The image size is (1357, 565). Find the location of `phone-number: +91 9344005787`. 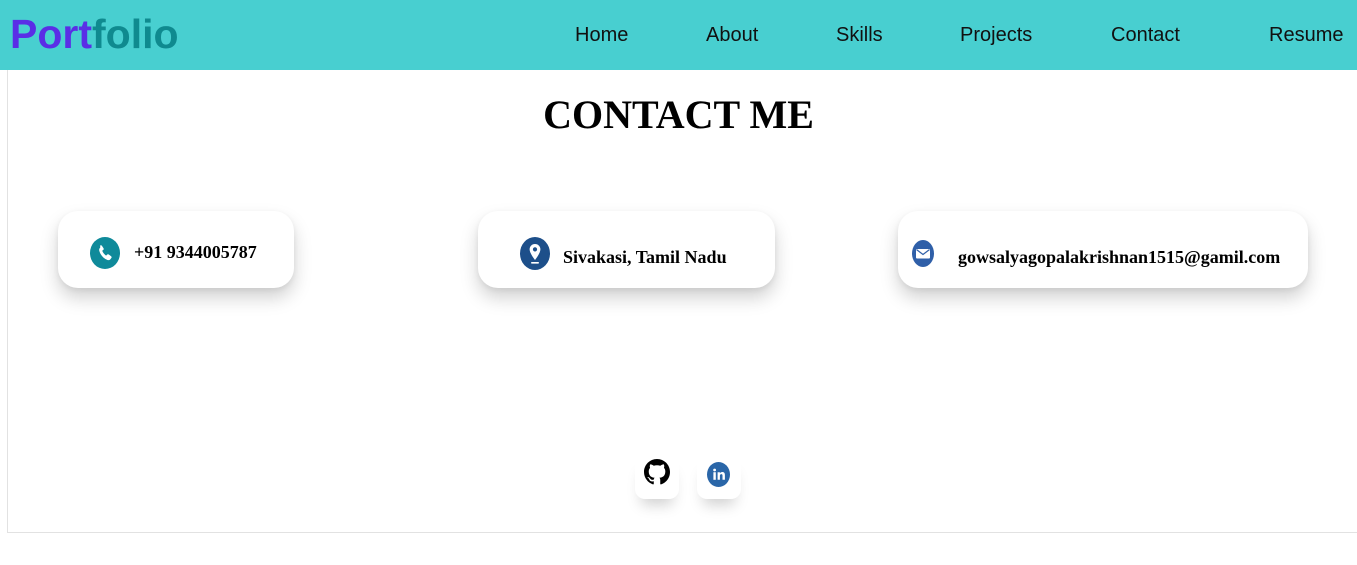

phone-number: +91 9344005787 is located at coordinates (195, 252).